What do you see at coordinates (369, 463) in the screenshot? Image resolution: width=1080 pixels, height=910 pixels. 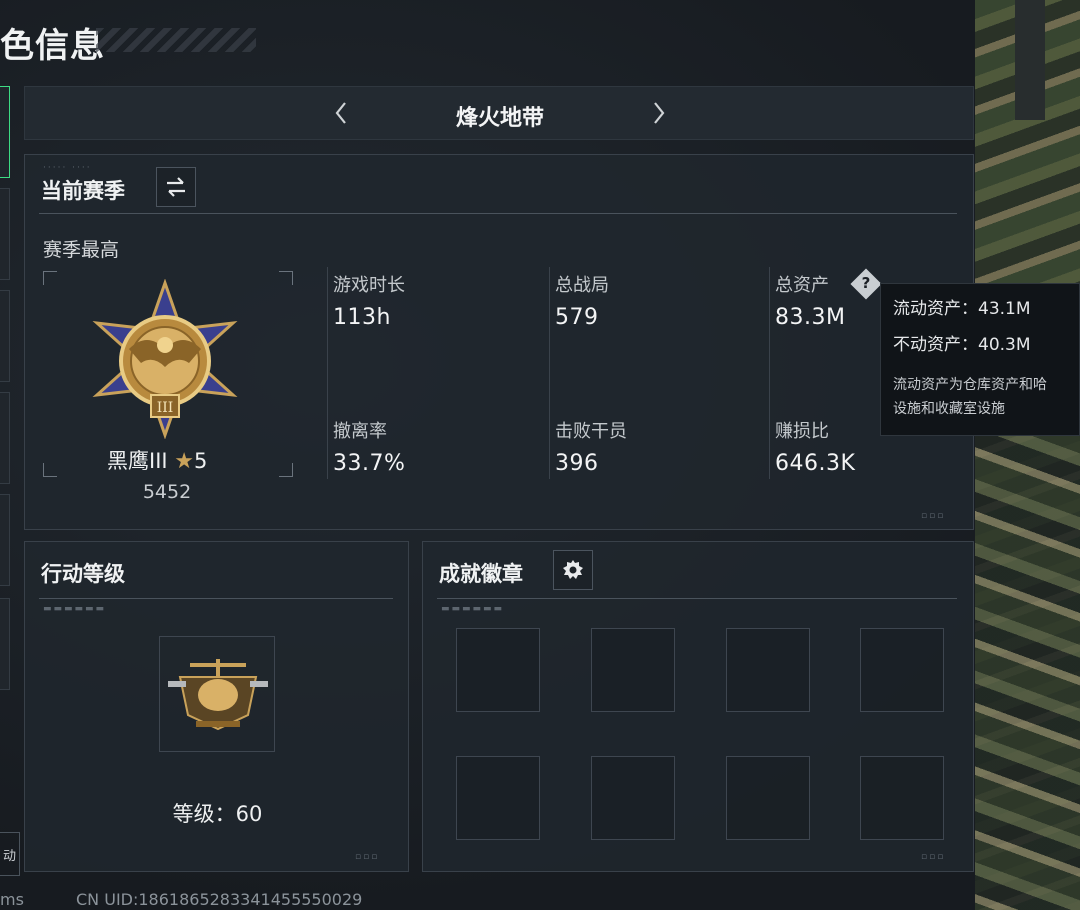 I see `stat-value-extract-rate: 33.7%` at bounding box center [369, 463].